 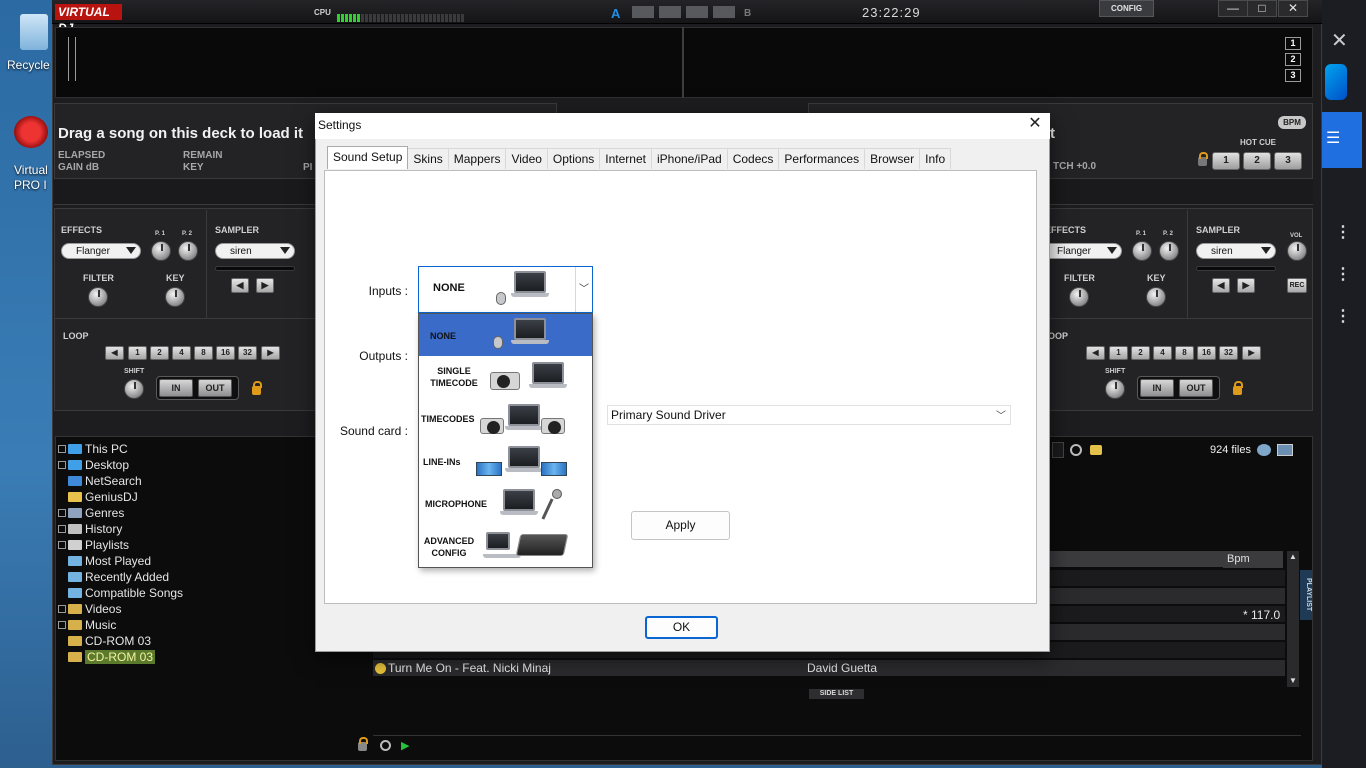 What do you see at coordinates (93, 449) in the screenshot?
I see `tree-item: This PC` at bounding box center [93, 449].